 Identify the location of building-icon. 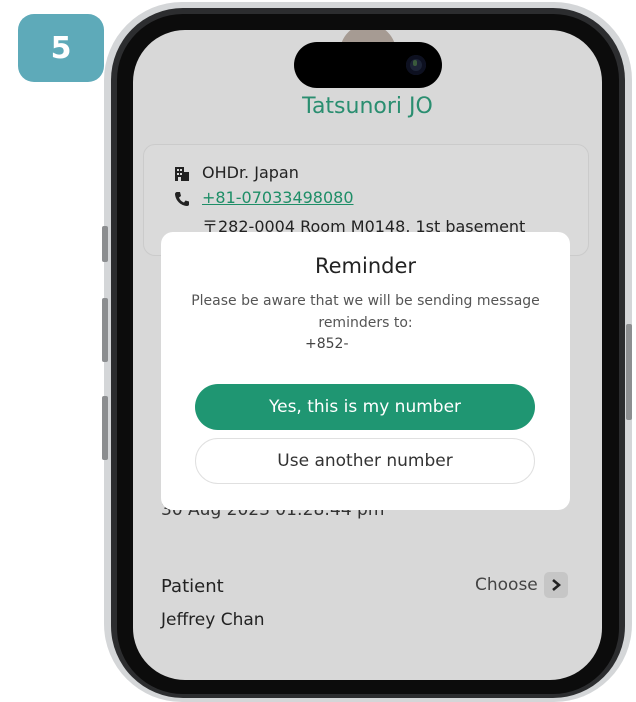
(182, 174).